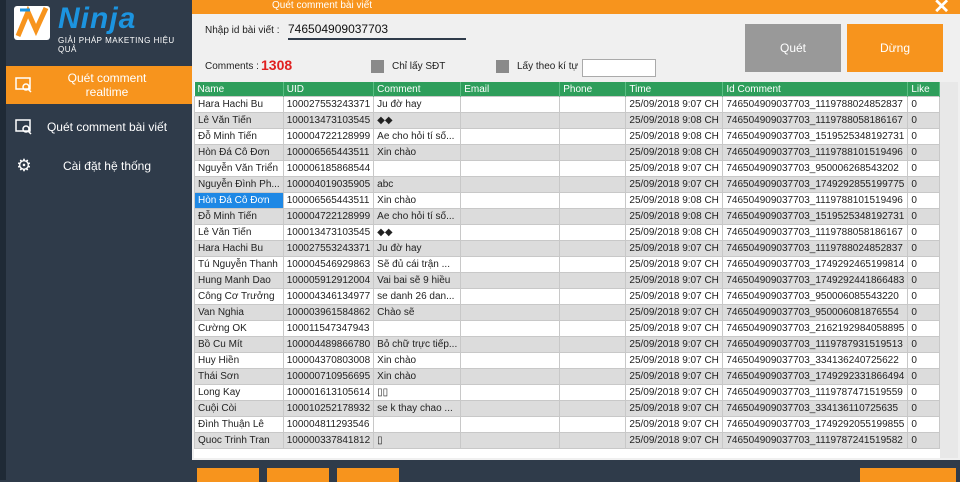 This screenshot has height=482, width=960. Describe the element at coordinates (815, 424) in the screenshot. I see `table-cell: 746504909037703_1749292055199855` at that location.